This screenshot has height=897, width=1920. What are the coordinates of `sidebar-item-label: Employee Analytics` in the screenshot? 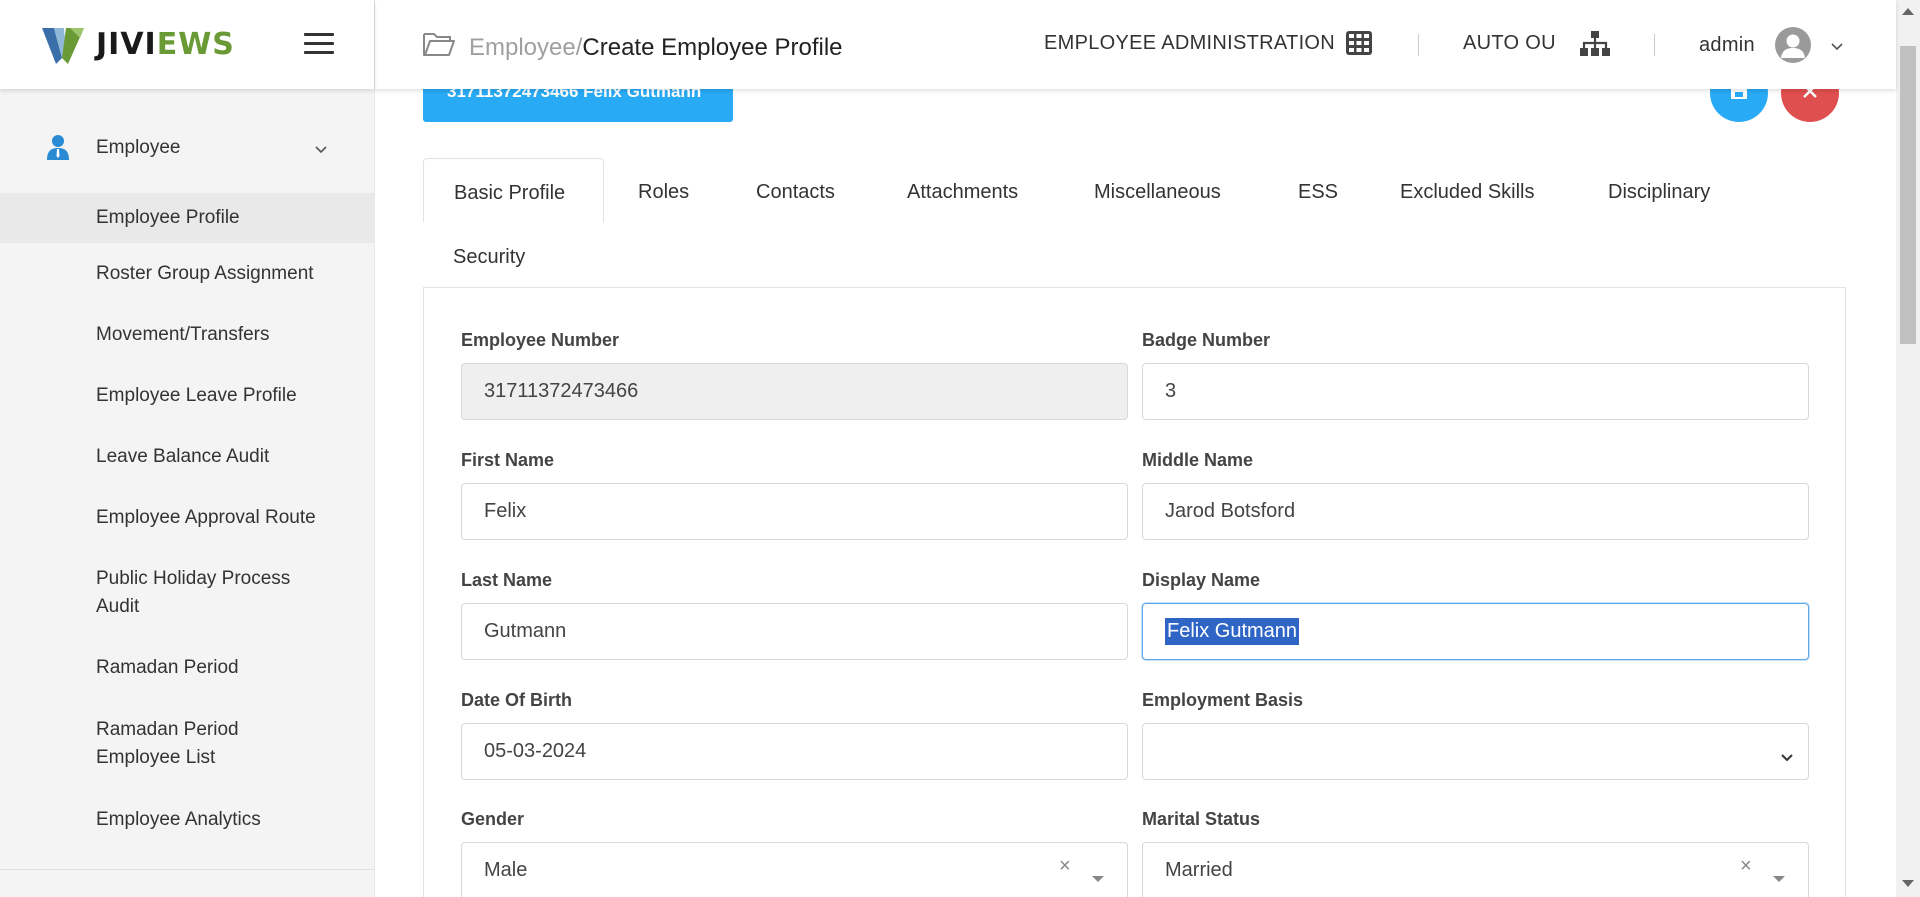 It's located at (178, 819).